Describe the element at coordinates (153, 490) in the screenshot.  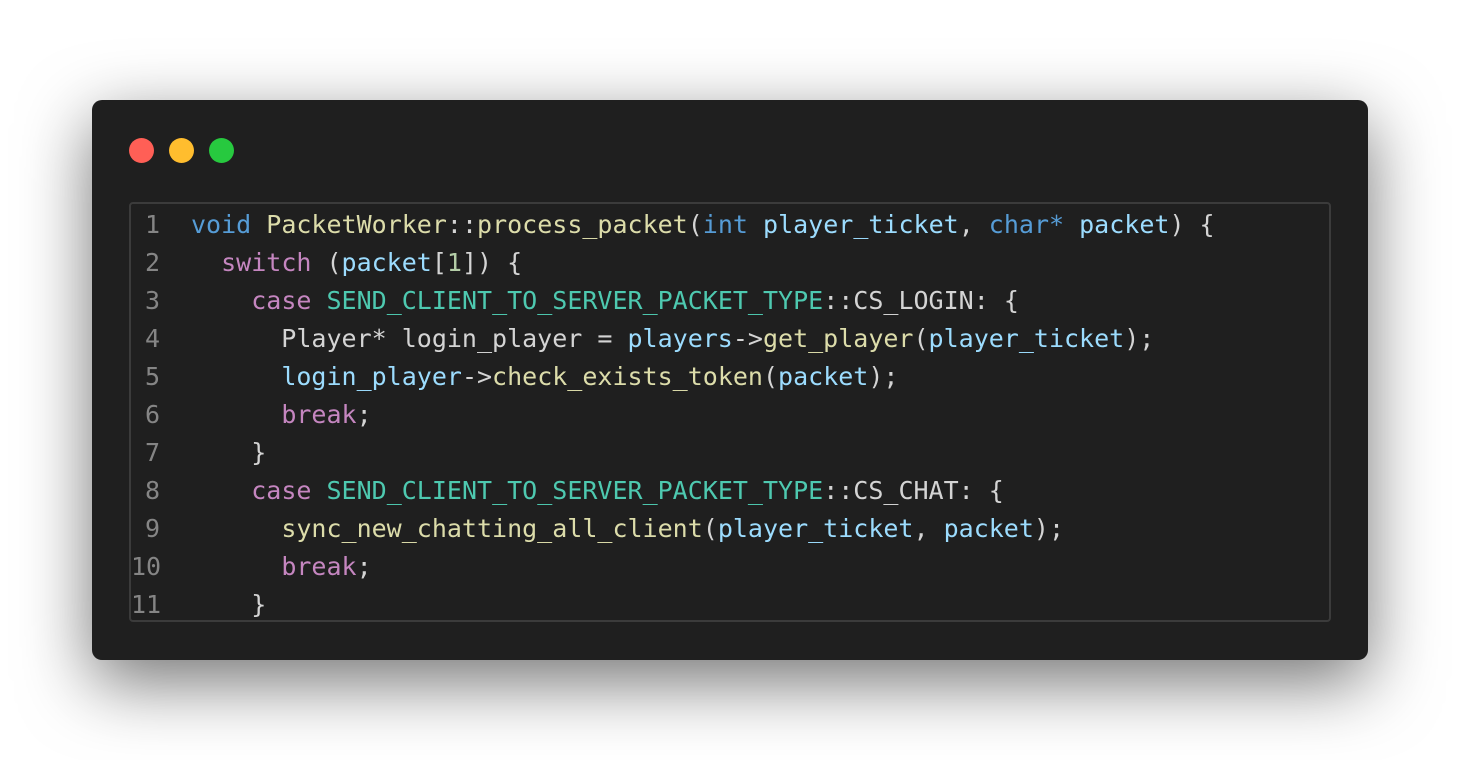
I see `line-number: 8` at that location.